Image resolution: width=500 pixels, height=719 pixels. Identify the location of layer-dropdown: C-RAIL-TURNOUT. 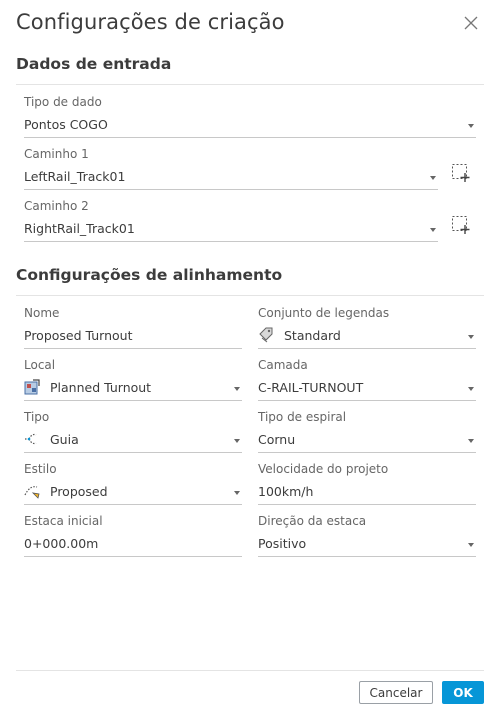
(367, 389).